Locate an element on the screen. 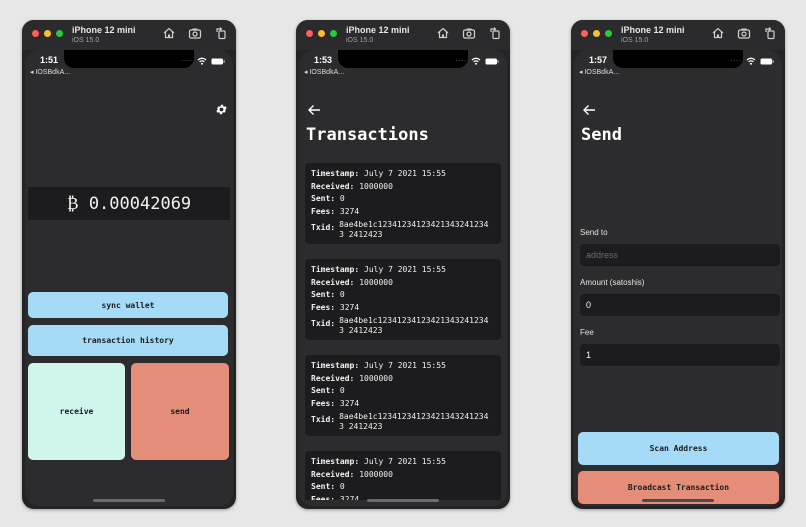  balance-panel: ₿ 0.00042069 is located at coordinates (129, 203).